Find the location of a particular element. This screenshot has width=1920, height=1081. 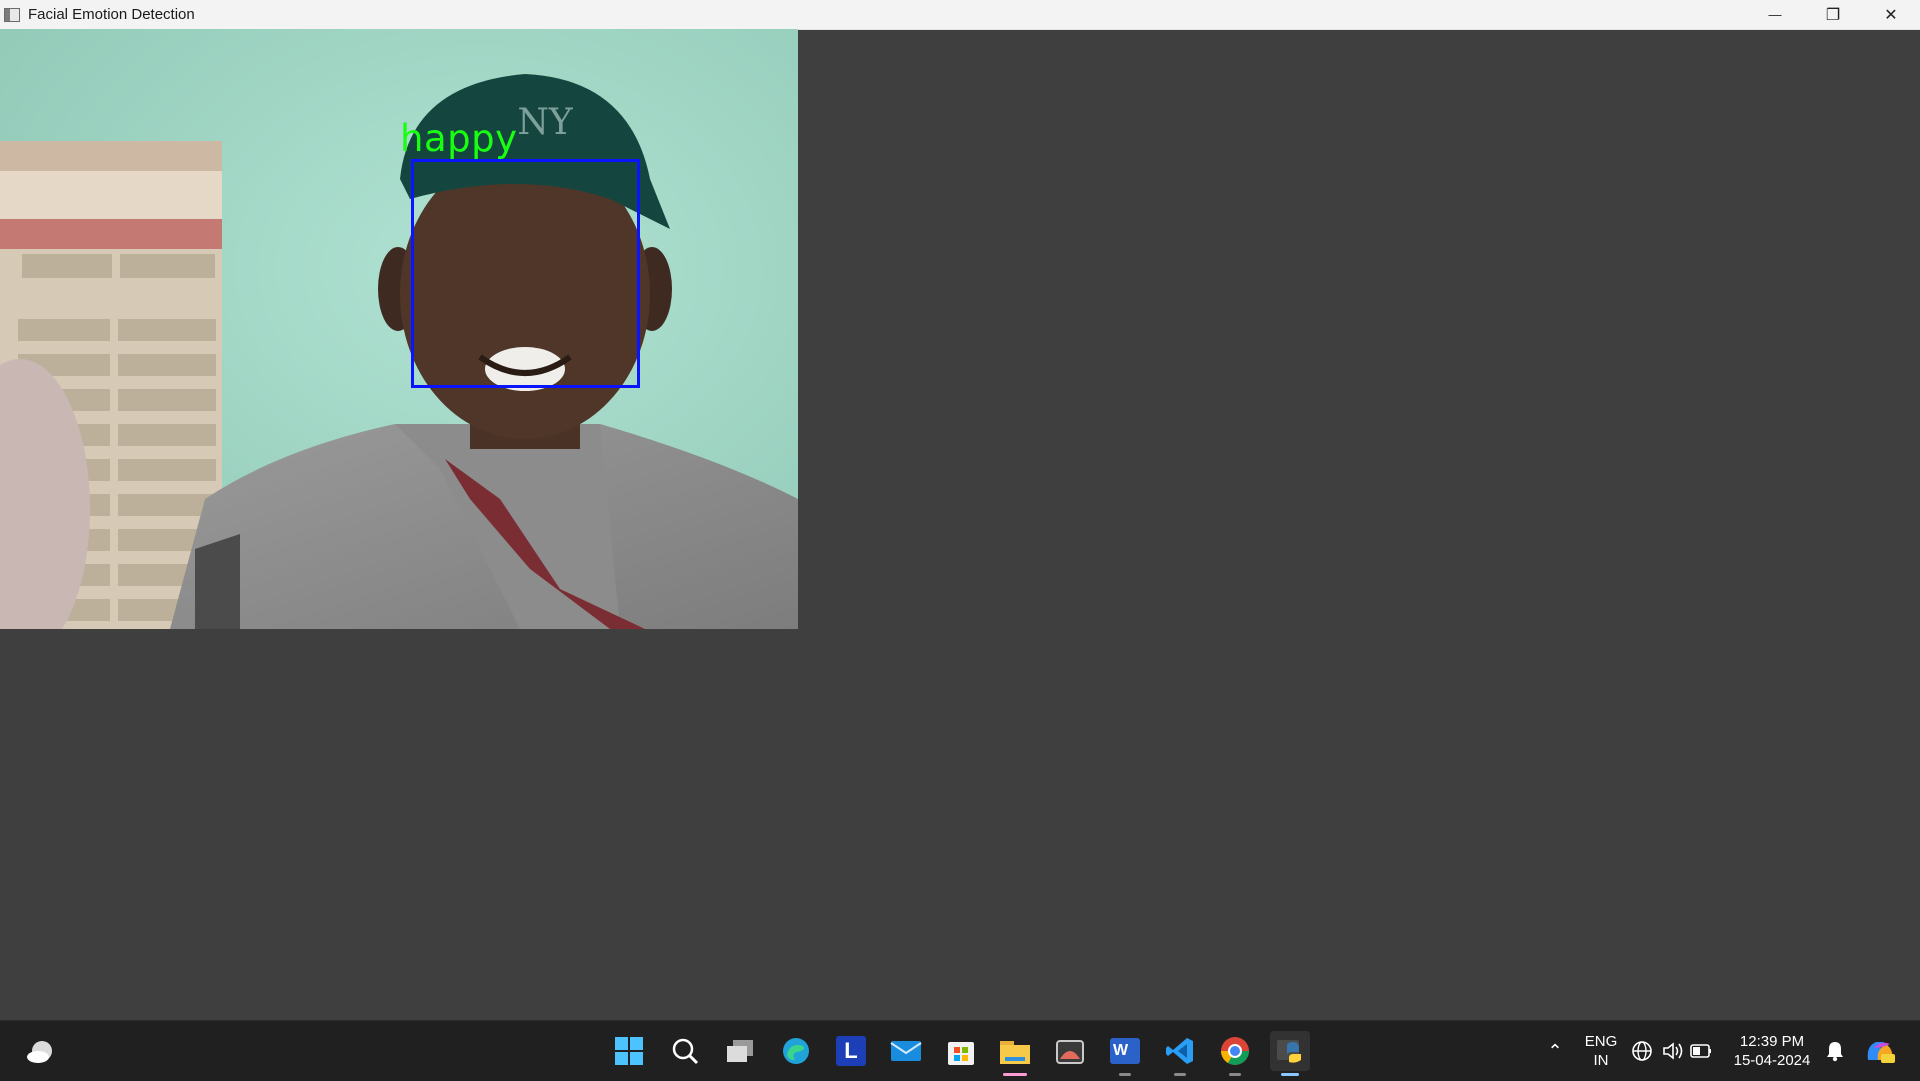

volume-icon is located at coordinates (1673, 1051).